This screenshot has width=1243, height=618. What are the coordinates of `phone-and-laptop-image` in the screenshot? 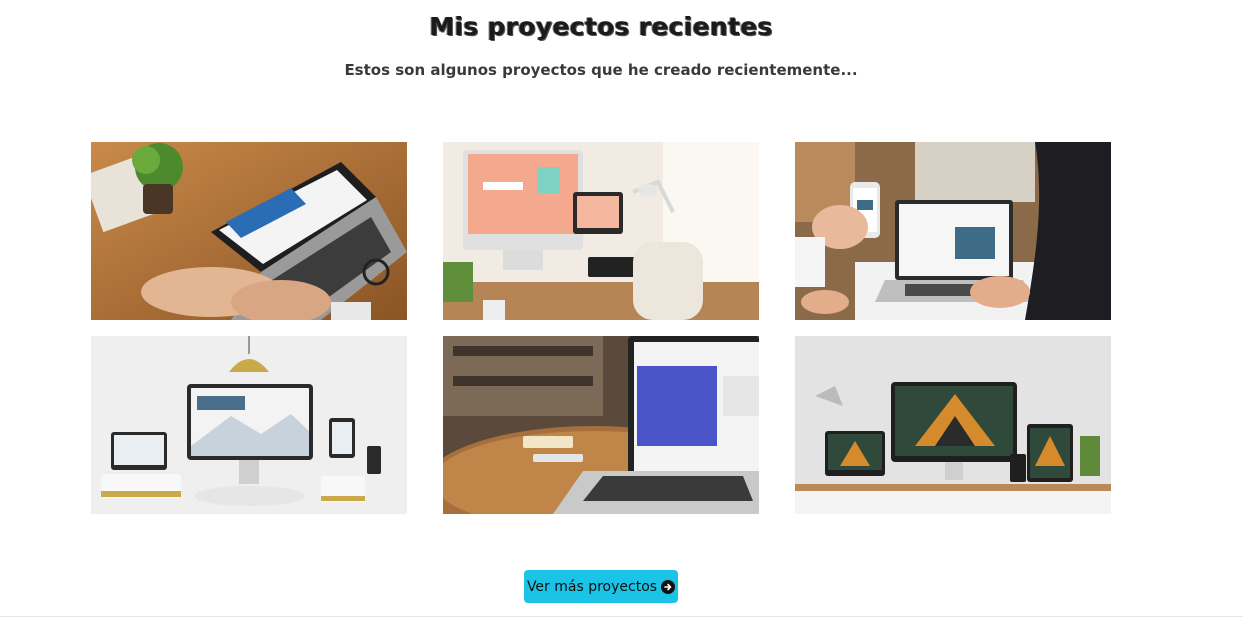 It's located at (953, 231).